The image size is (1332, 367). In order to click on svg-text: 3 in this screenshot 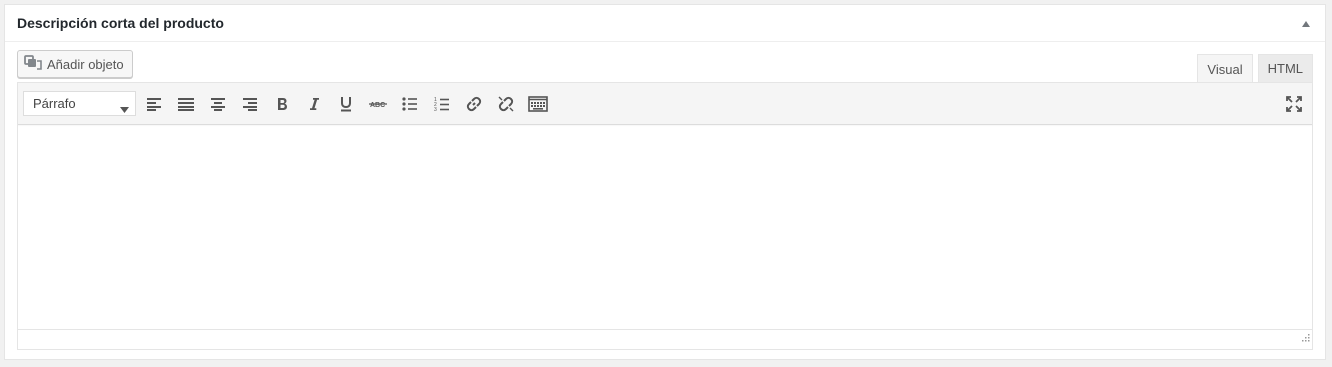, I will do `click(435, 109)`.